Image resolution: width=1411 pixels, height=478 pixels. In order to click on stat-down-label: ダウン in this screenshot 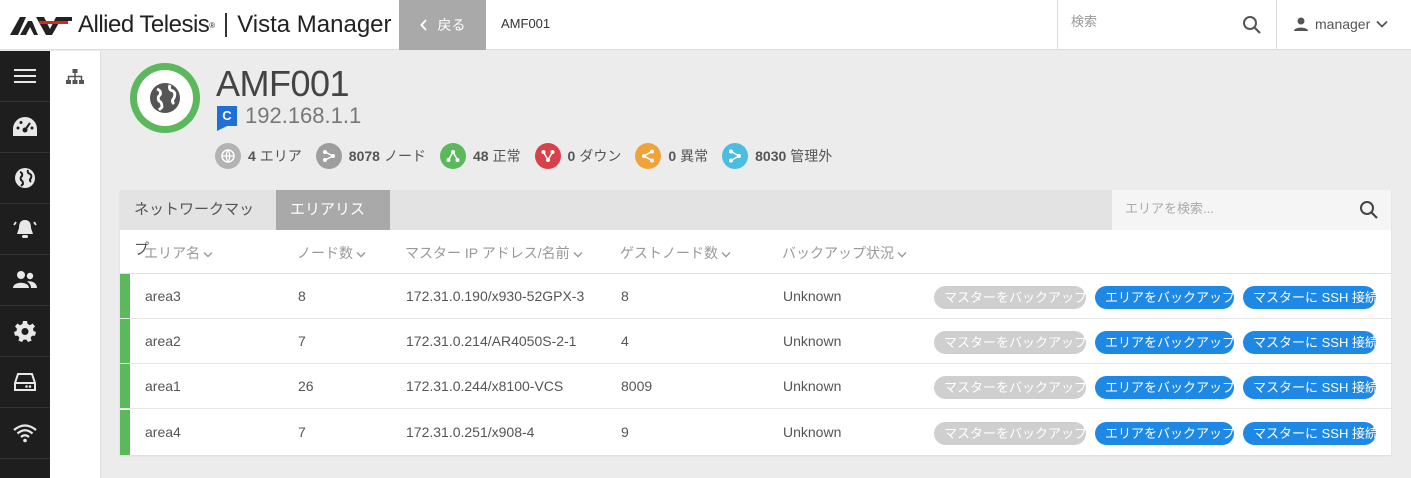, I will do `click(600, 156)`.